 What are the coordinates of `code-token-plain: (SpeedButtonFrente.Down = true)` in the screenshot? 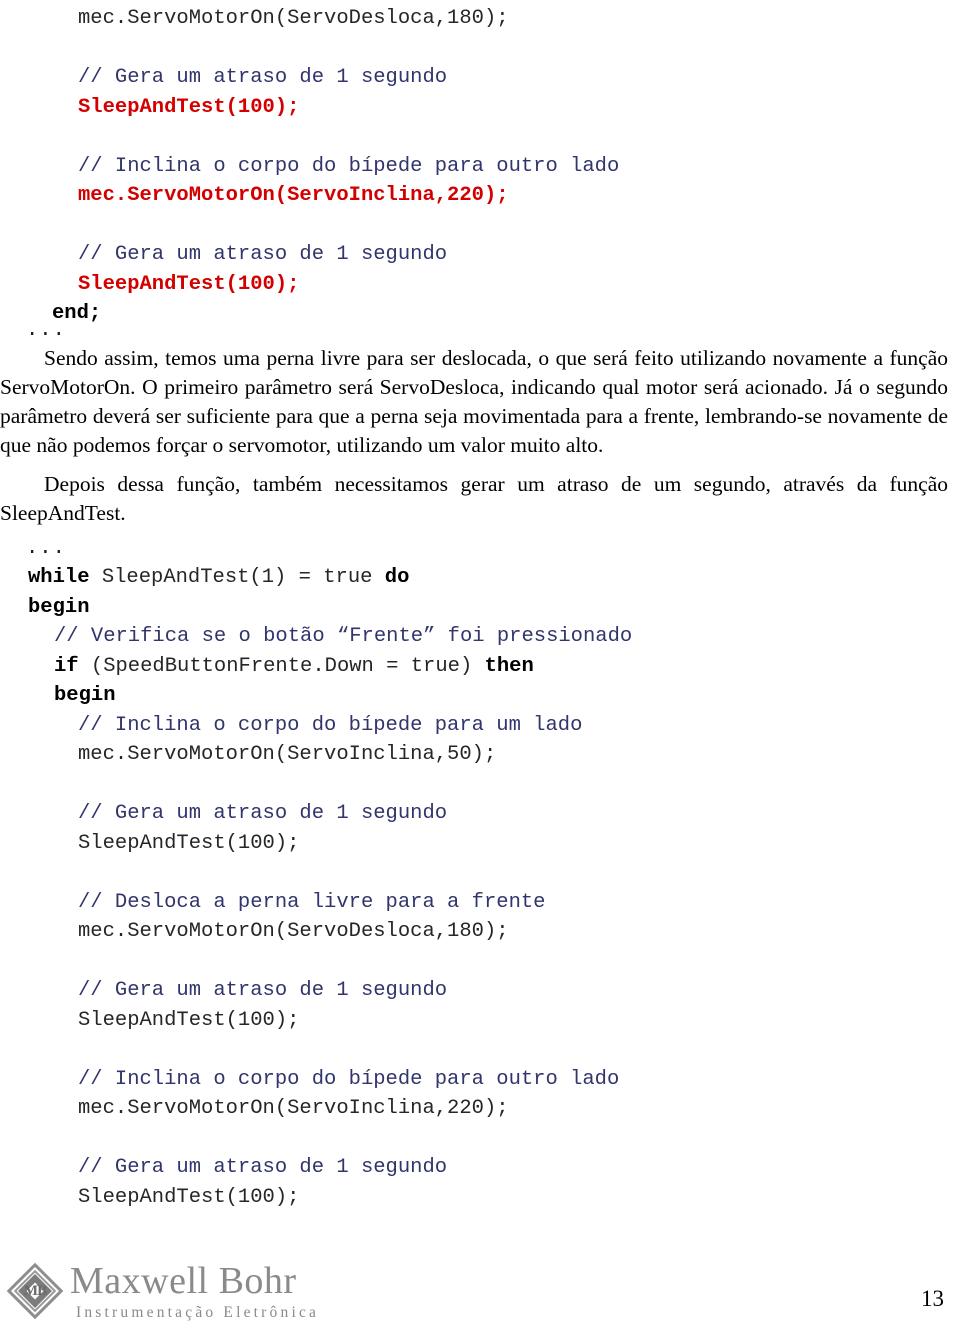 It's located at (287, 666).